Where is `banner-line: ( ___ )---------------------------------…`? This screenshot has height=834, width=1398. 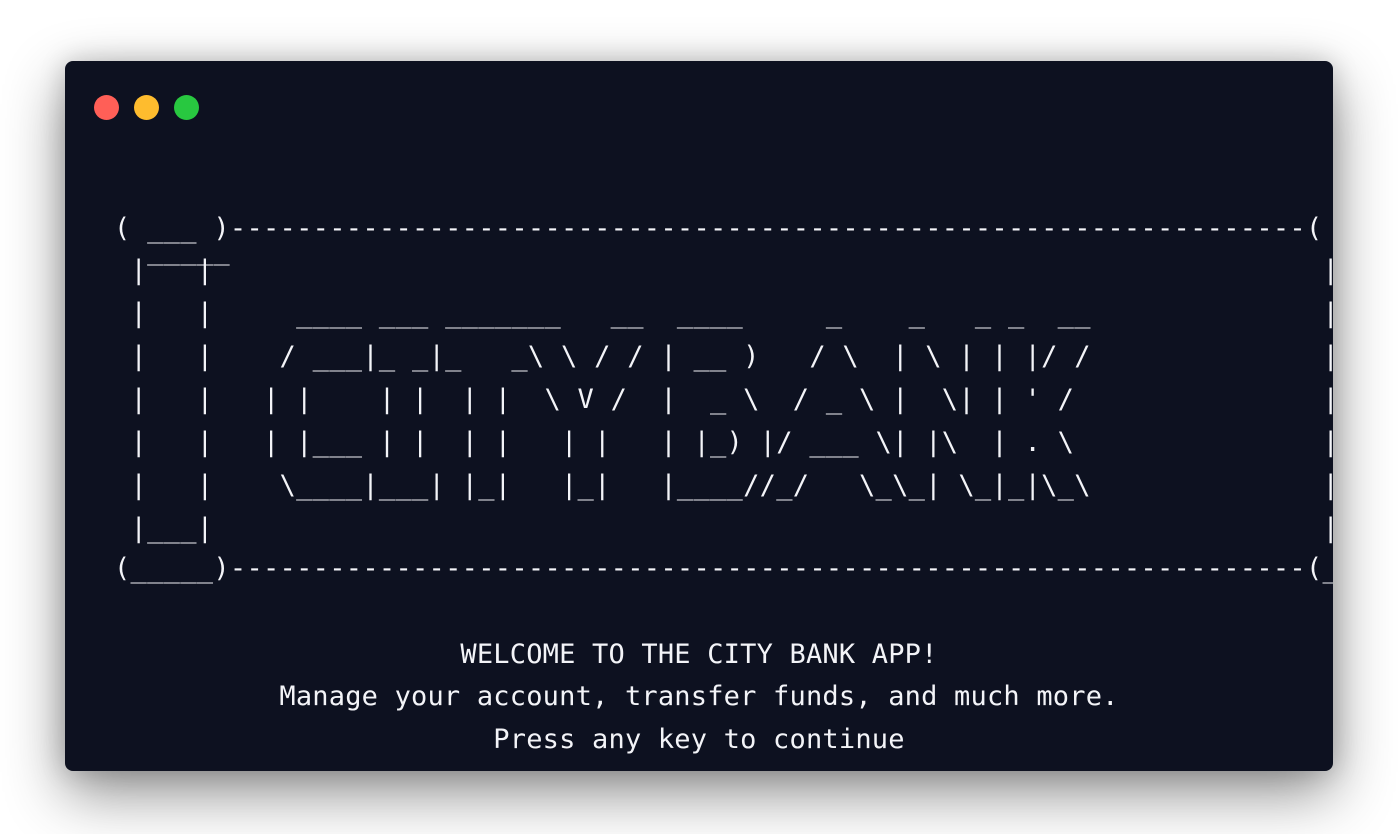
banner-line: ( ___ )---------------------------------… is located at coordinates (723, 228).